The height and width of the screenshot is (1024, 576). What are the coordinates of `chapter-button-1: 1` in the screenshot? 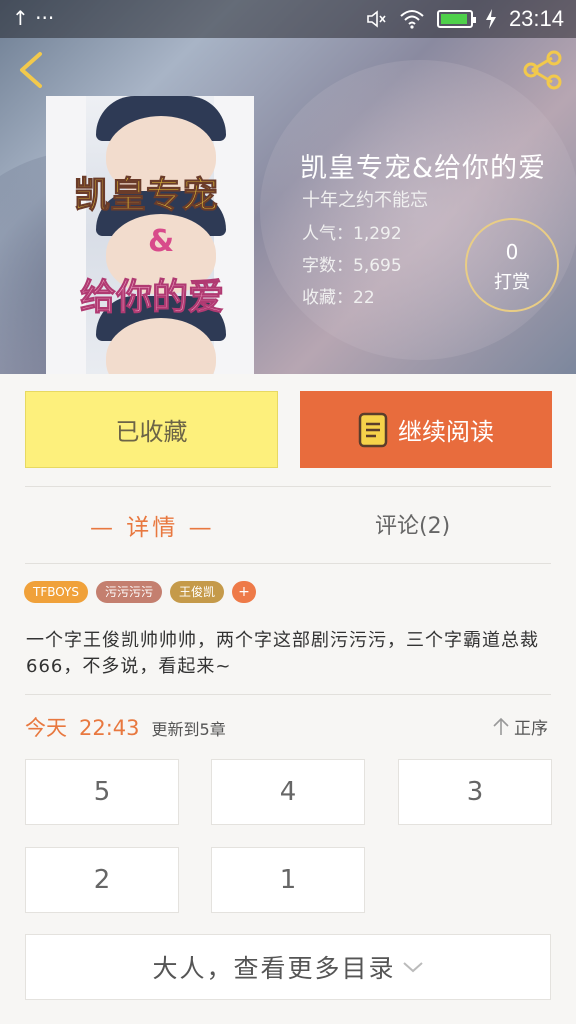 It's located at (288, 880).